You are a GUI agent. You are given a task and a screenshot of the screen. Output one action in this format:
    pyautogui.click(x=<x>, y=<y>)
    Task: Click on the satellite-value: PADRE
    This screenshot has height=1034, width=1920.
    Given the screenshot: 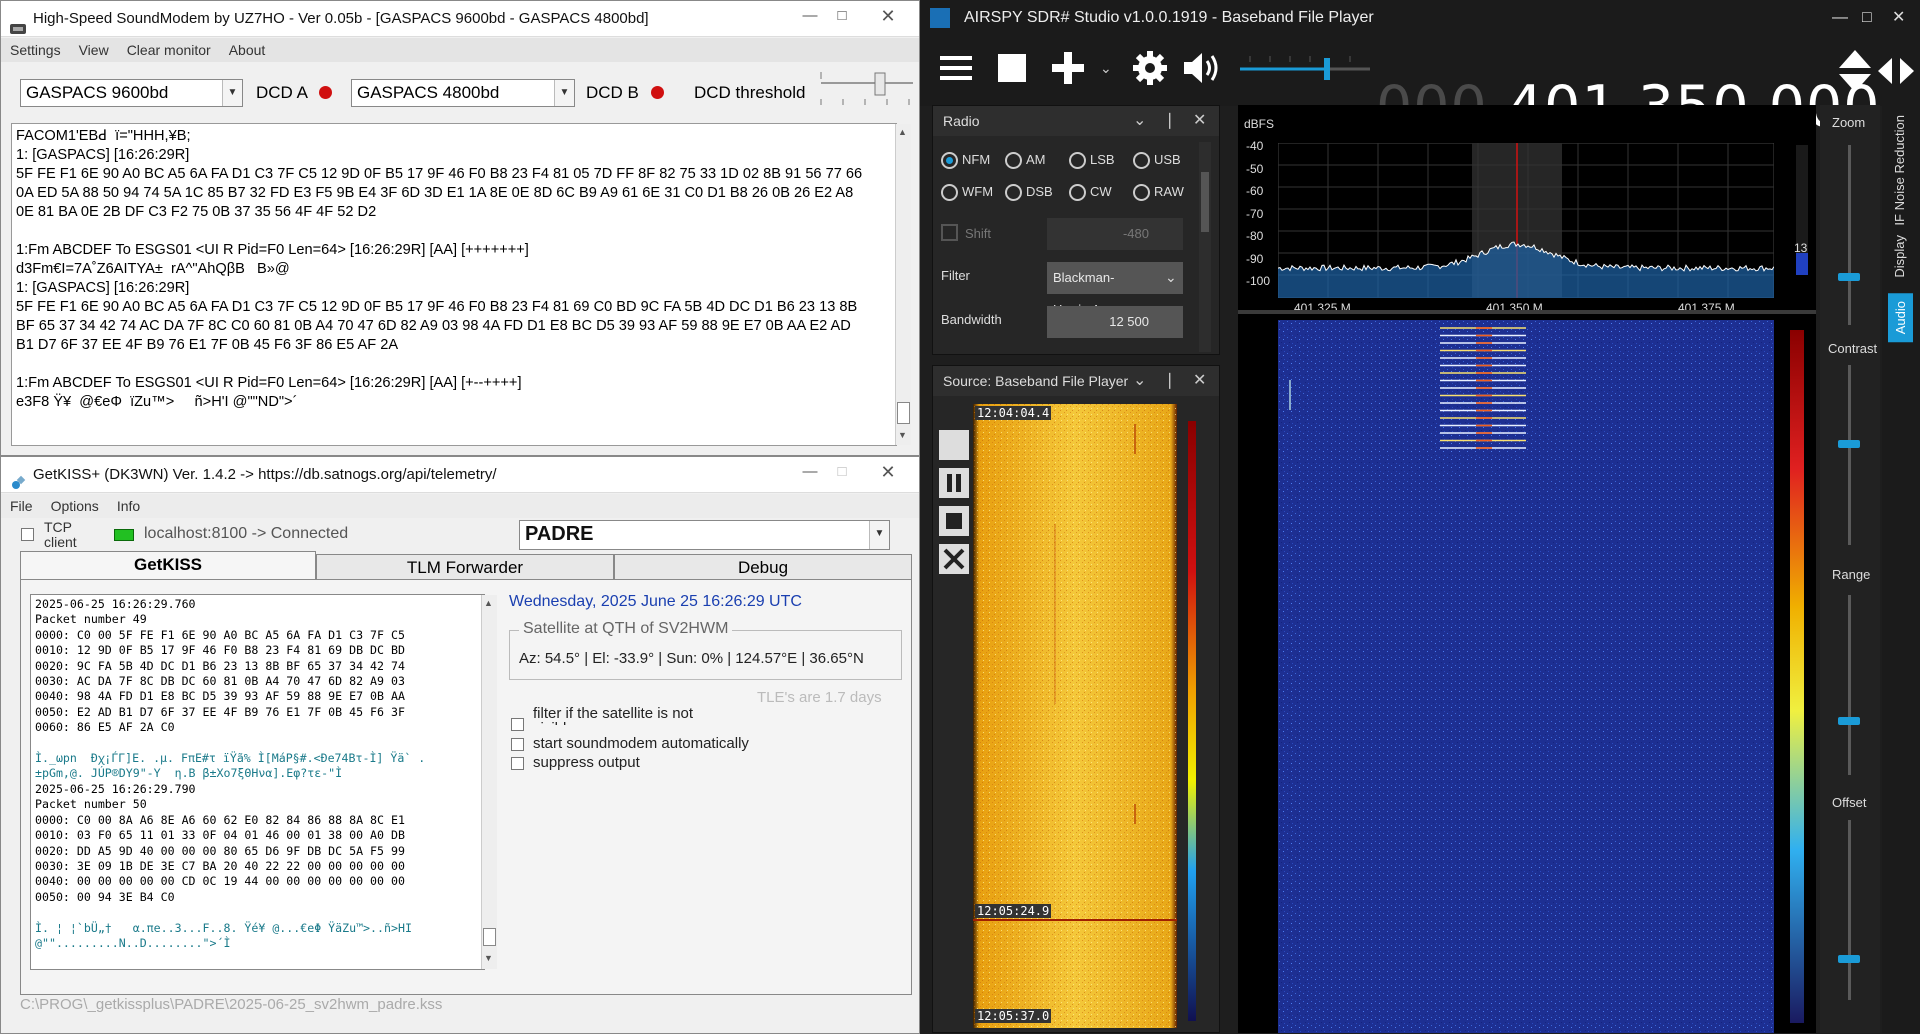 What is the action you would take?
    pyautogui.click(x=559, y=534)
    